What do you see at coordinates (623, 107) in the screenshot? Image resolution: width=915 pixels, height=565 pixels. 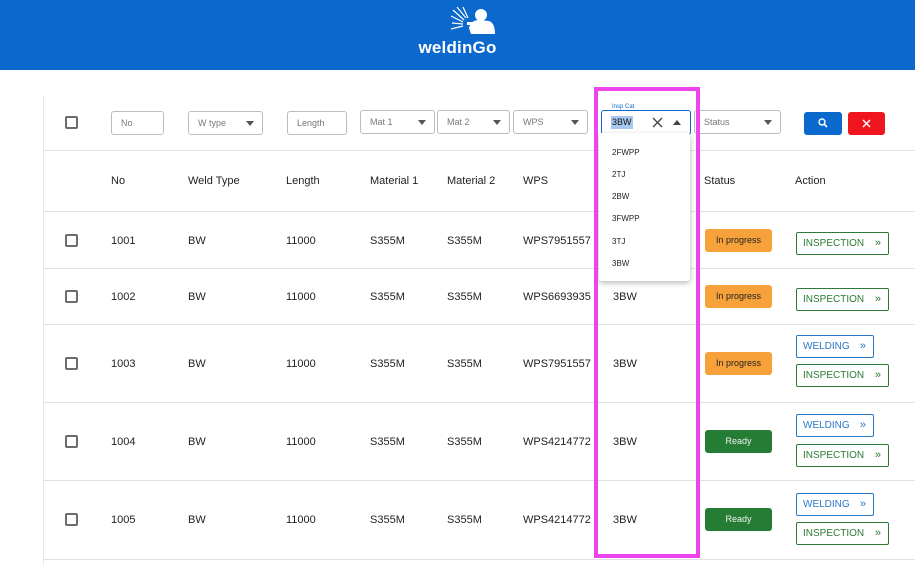 I see `insp-cat-filter-label: Insp Cat` at bounding box center [623, 107].